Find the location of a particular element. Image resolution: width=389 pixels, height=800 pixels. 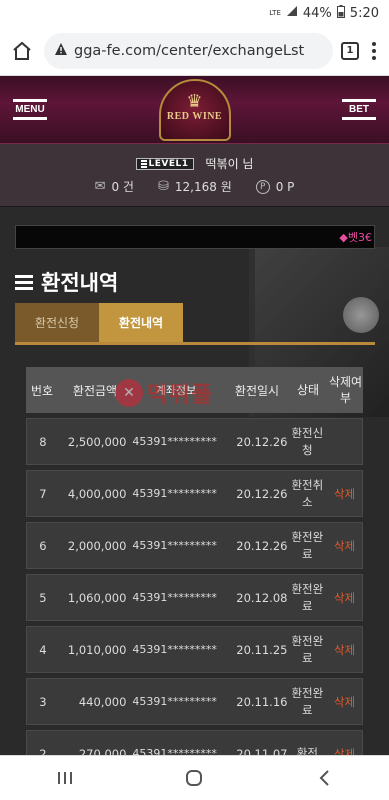

tab-switcher-button: 1 is located at coordinates (350, 50).